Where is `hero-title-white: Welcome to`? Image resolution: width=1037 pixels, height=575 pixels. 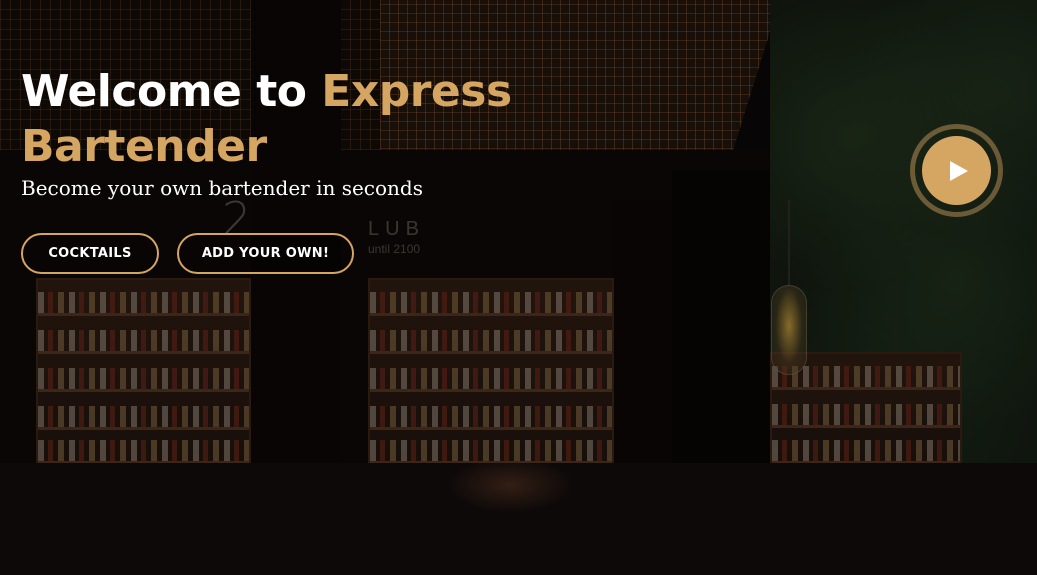
hero-title-white: Welcome to is located at coordinates (171, 91).